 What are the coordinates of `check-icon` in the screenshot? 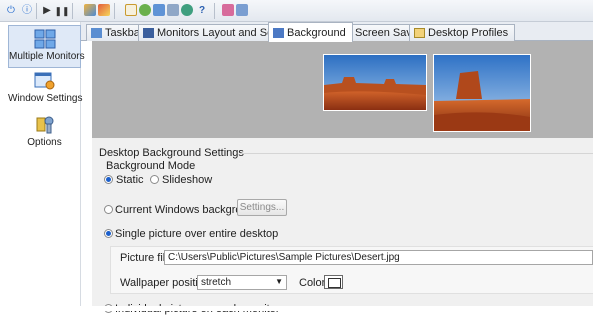 It's located at (145, 10).